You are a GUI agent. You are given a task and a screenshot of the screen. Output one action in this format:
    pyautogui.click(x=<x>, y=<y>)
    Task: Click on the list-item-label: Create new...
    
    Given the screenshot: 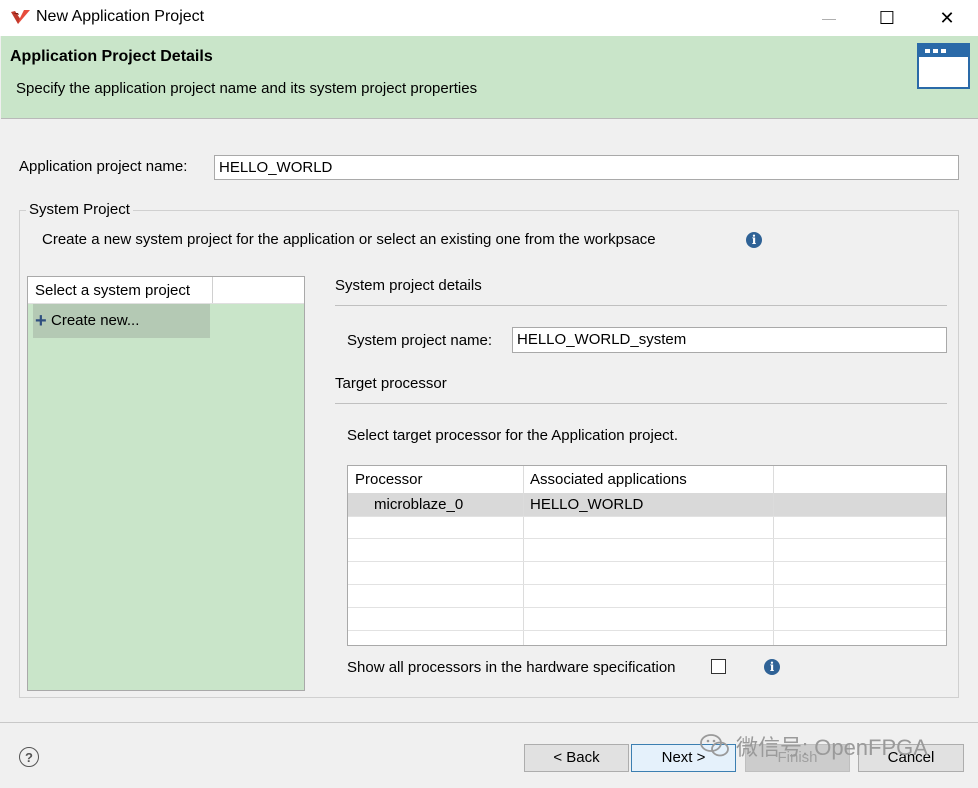 What is the action you would take?
    pyautogui.click(x=95, y=320)
    